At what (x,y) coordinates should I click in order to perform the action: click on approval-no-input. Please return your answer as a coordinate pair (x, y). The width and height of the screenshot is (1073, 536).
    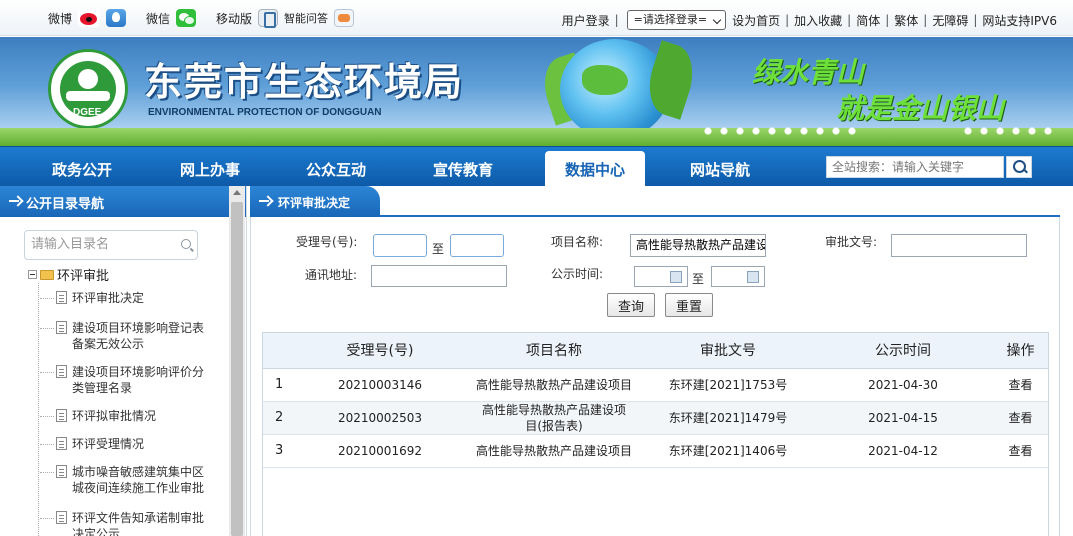
    Looking at the image, I should click on (959, 245).